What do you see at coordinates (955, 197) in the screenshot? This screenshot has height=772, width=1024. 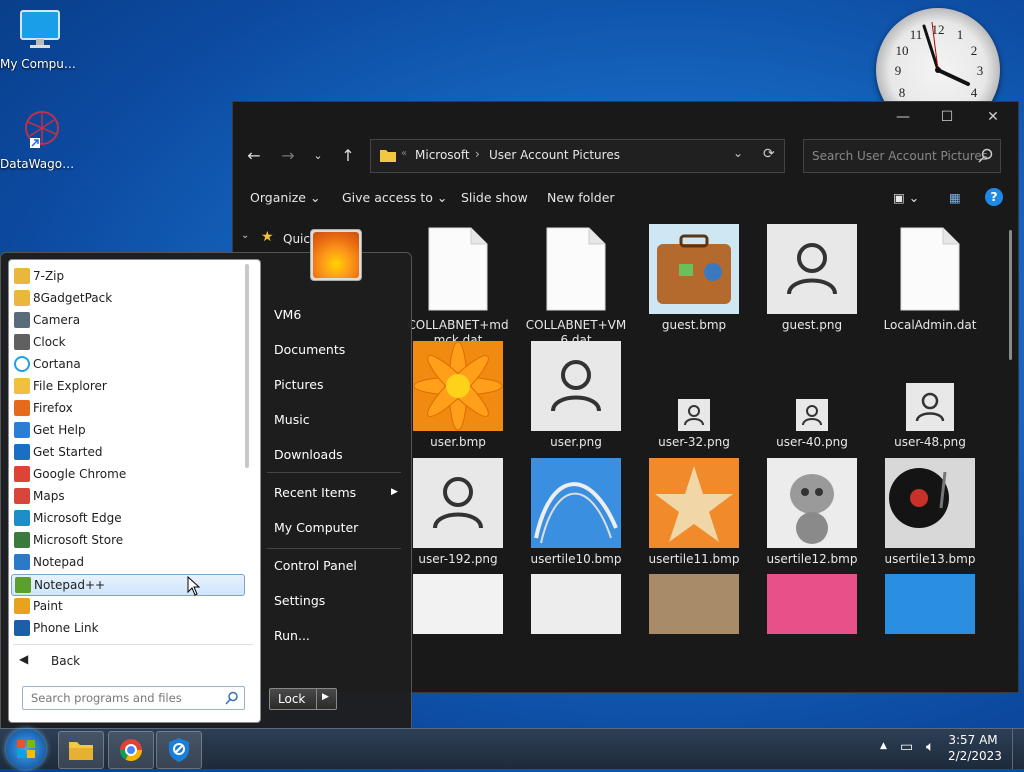 I see `preview-pane-icon: ▦` at bounding box center [955, 197].